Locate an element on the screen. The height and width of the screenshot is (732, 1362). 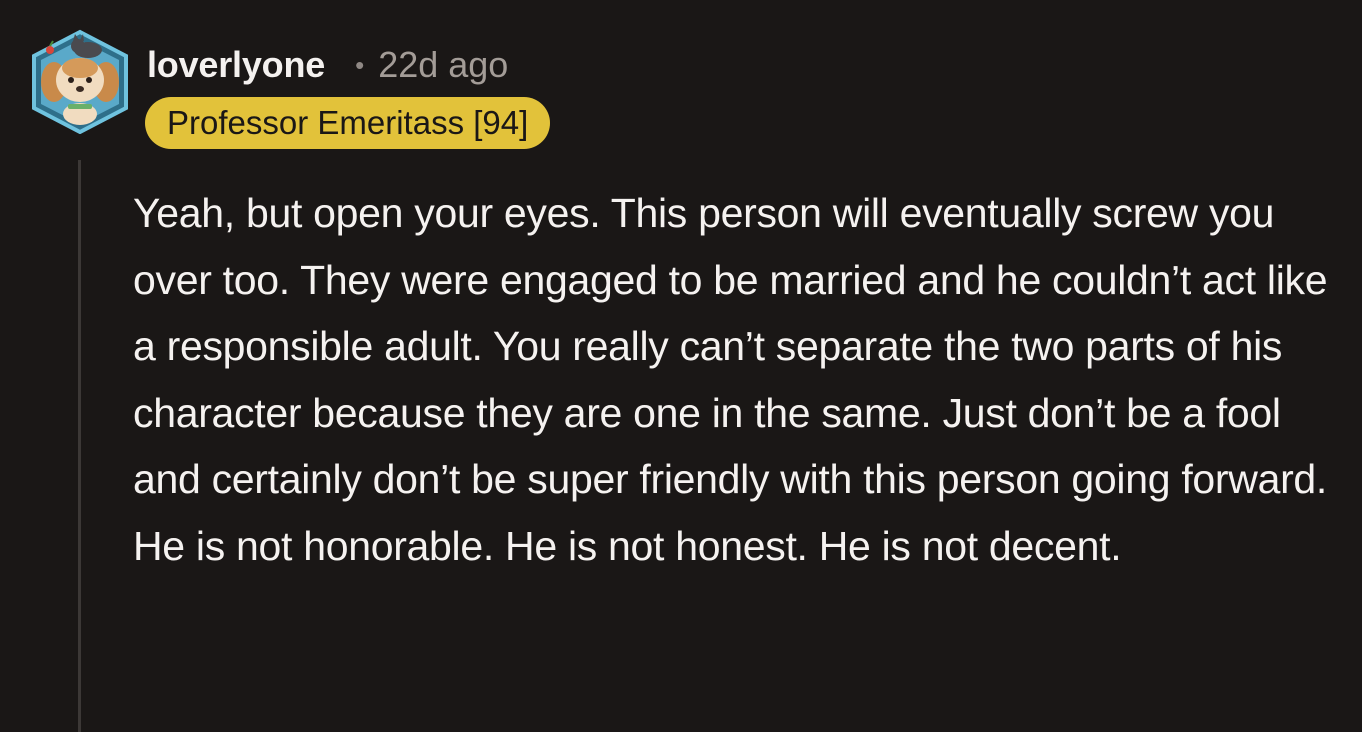
user-flair-badge: Professor Emeritass [94] is located at coordinates (348, 123).